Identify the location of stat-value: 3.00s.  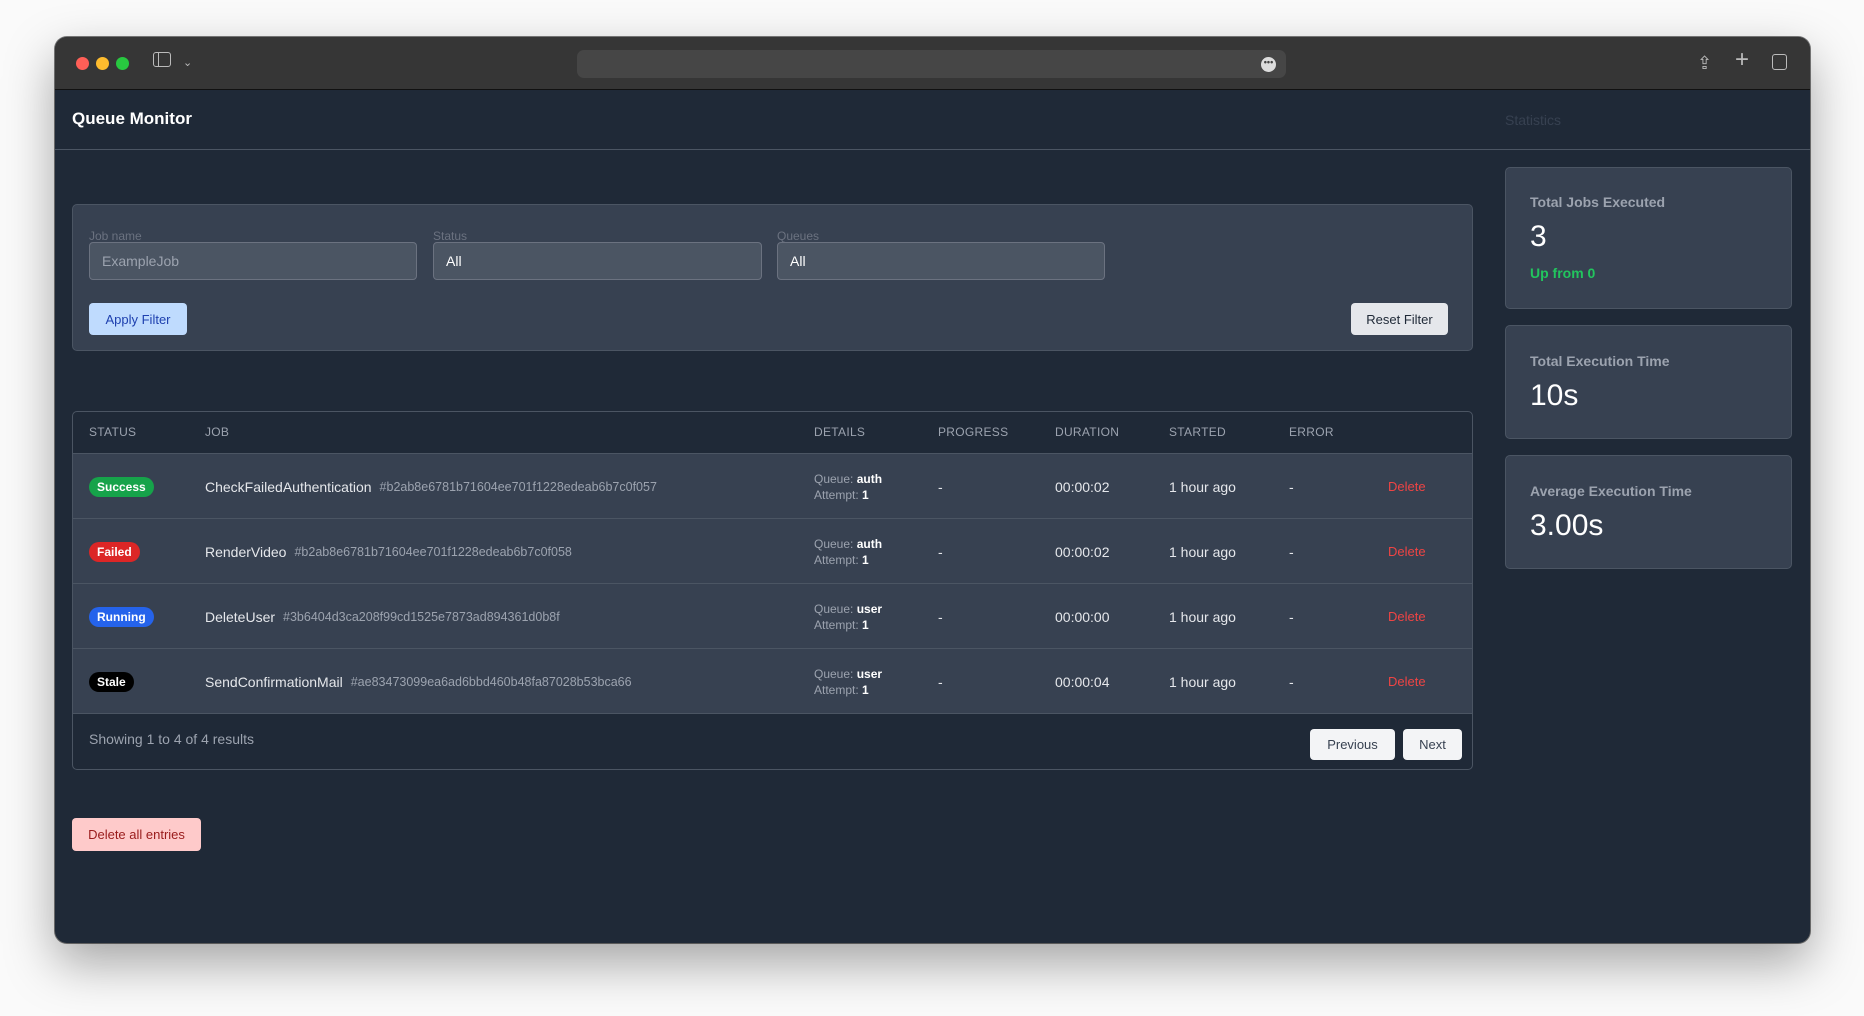
(1567, 525).